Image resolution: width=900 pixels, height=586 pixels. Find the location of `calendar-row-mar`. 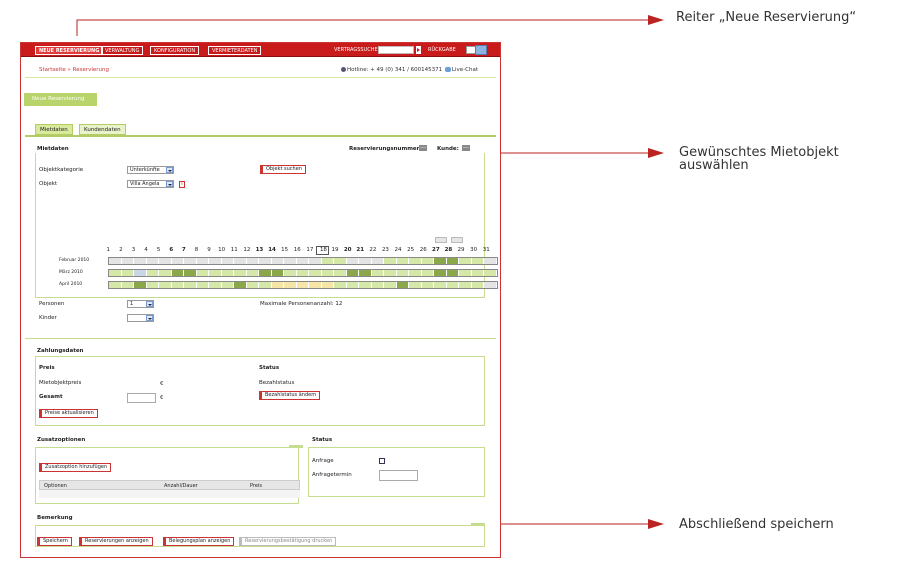

calendar-row-mar is located at coordinates (303, 273).